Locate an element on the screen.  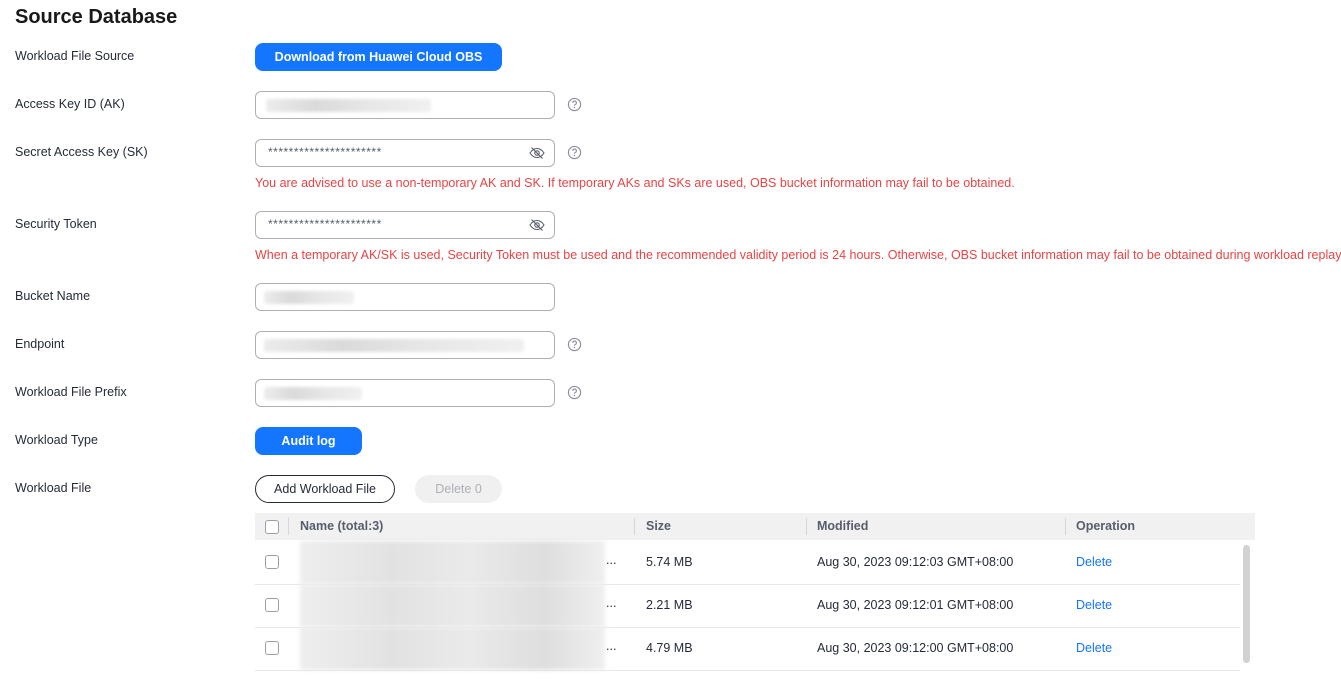
security-token-label: Security Token is located at coordinates (56, 224).